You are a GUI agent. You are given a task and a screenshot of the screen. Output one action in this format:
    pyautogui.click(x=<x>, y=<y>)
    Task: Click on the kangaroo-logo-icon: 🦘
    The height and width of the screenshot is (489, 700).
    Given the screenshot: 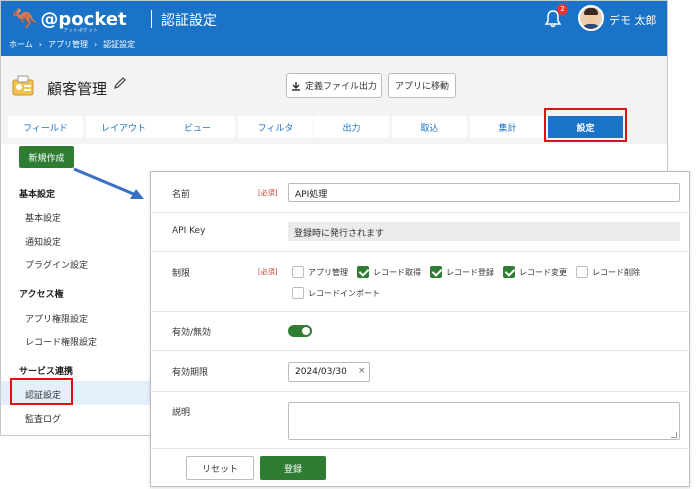 What is the action you would take?
    pyautogui.click(x=25, y=19)
    